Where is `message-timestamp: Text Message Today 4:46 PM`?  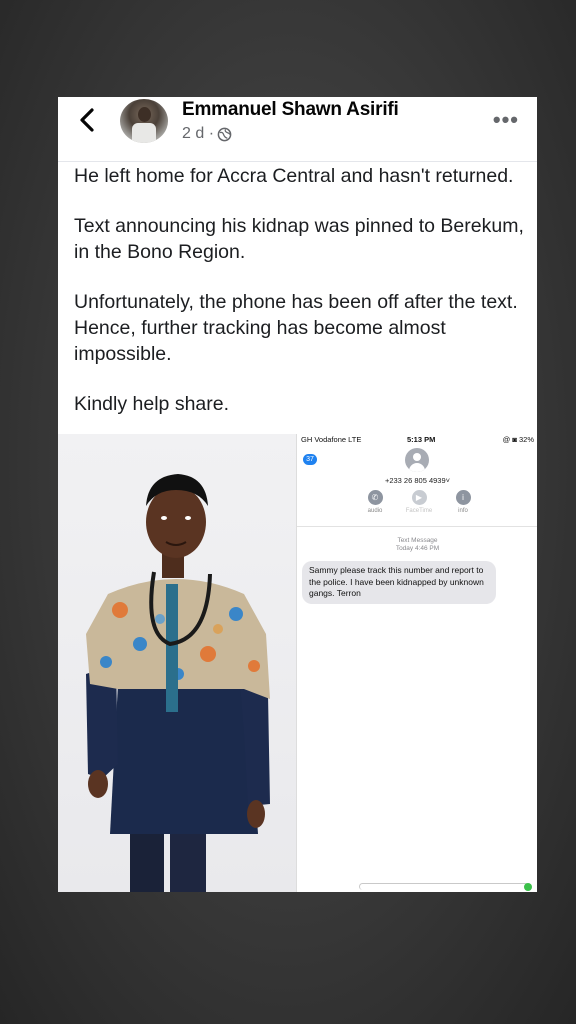 message-timestamp: Text Message Today 4:46 PM is located at coordinates (417, 545).